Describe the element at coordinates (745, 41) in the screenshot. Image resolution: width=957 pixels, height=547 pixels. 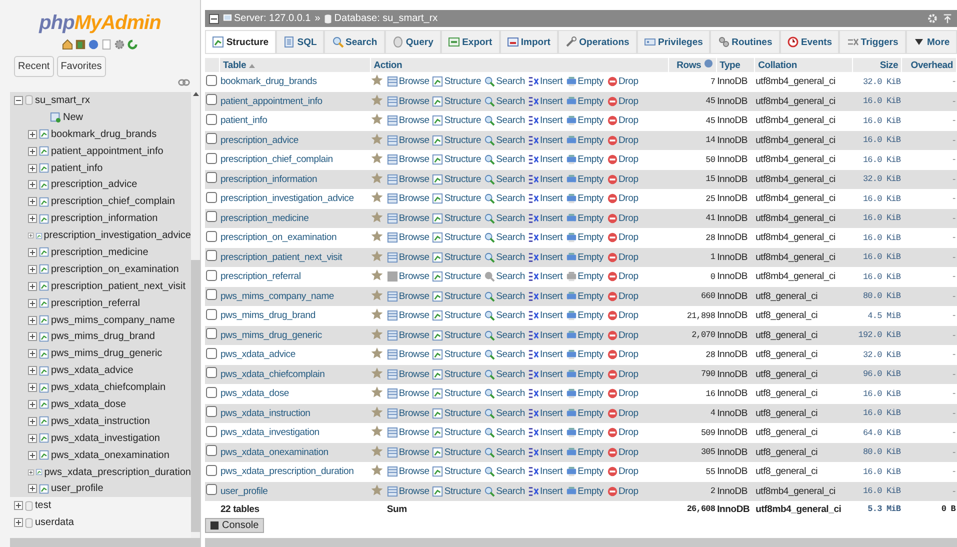
I see `tab: Routines` at that location.